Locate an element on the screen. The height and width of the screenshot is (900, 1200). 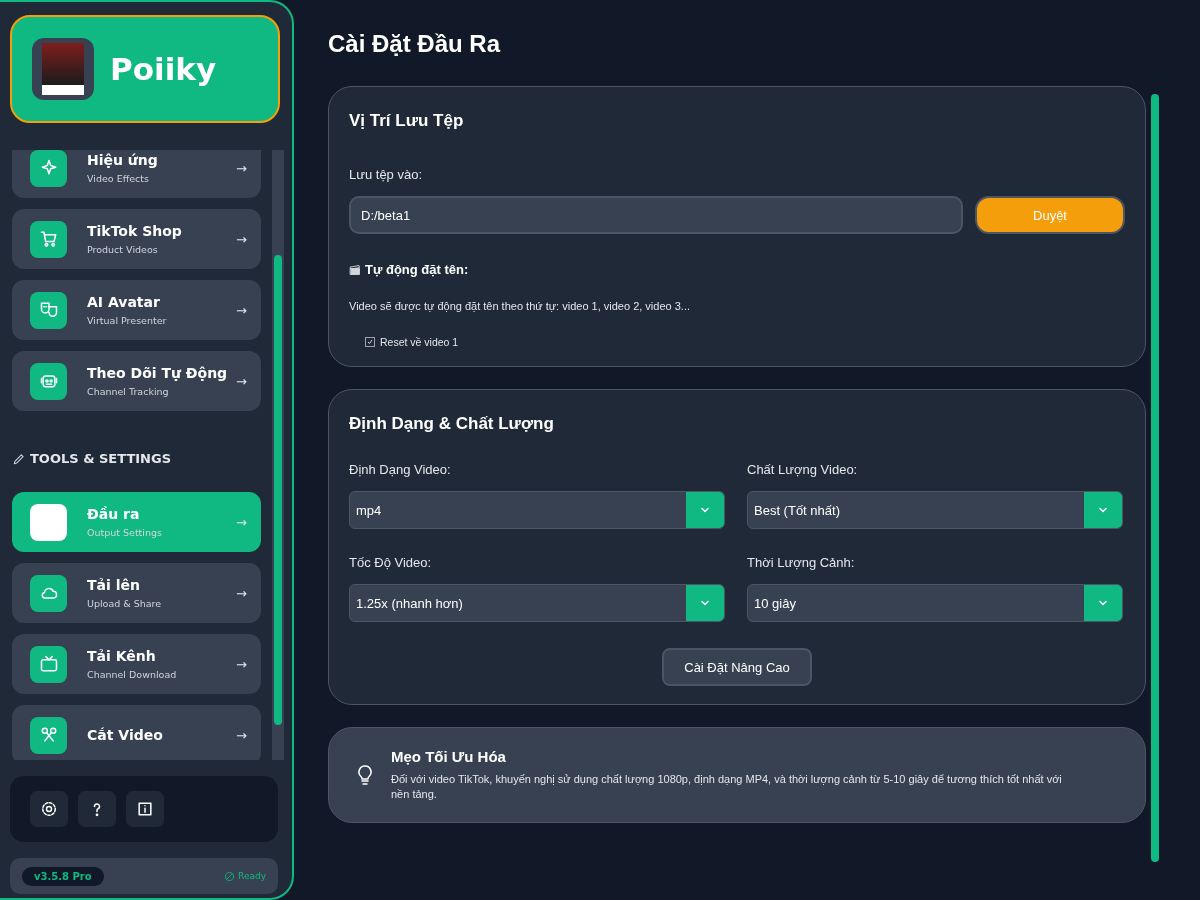
field-label: Chất Lượng Video: is located at coordinates (803, 469).